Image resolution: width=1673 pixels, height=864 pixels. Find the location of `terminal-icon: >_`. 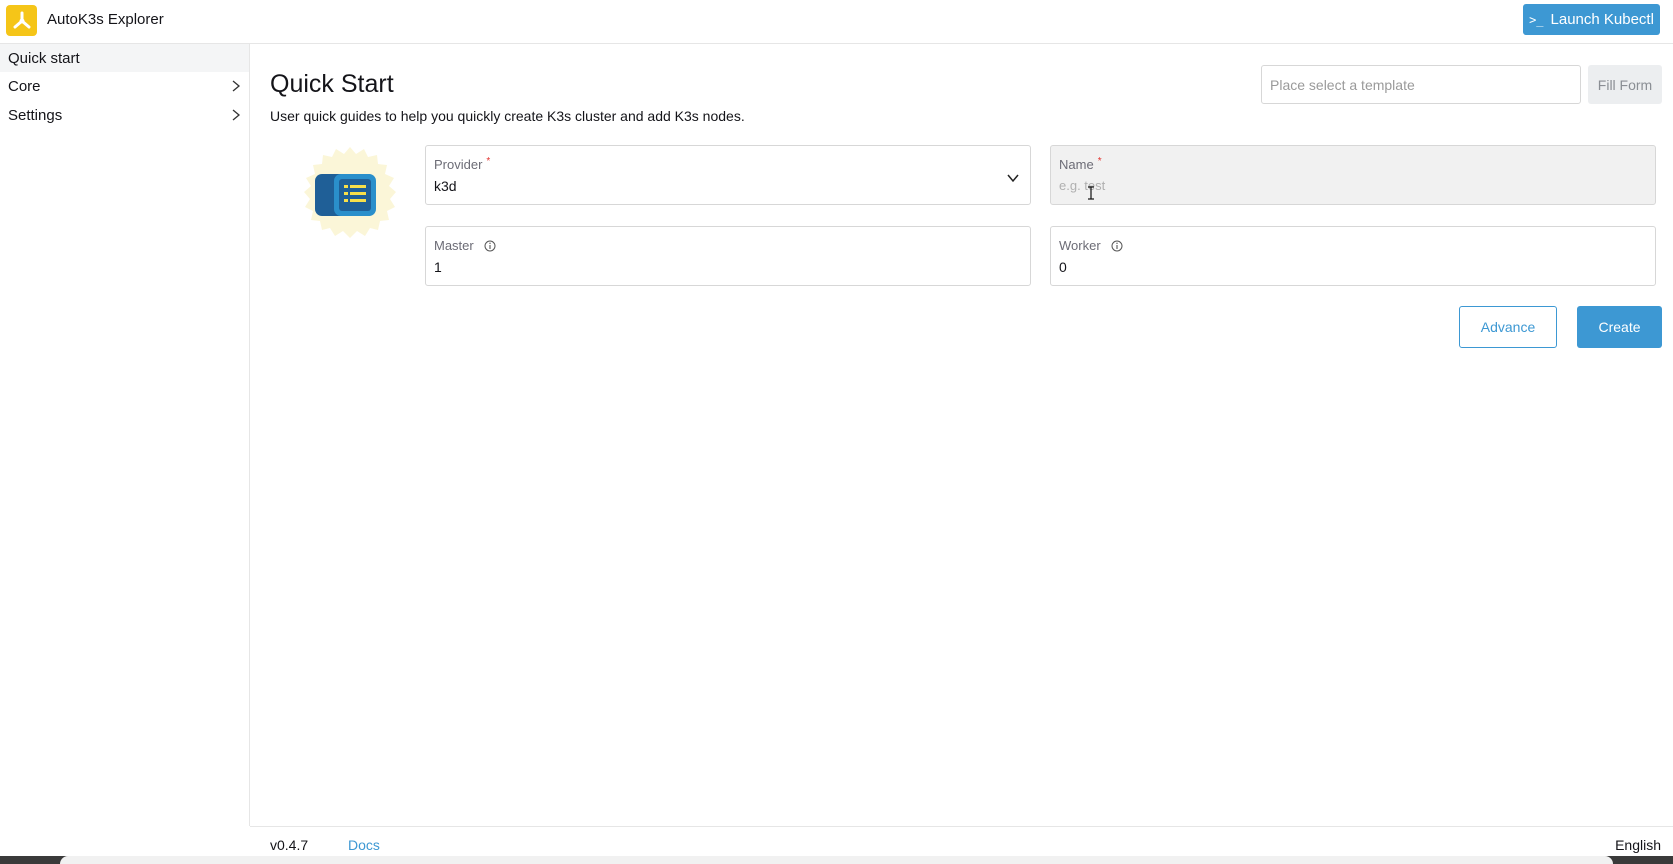

terminal-icon: >_ is located at coordinates (1536, 19).